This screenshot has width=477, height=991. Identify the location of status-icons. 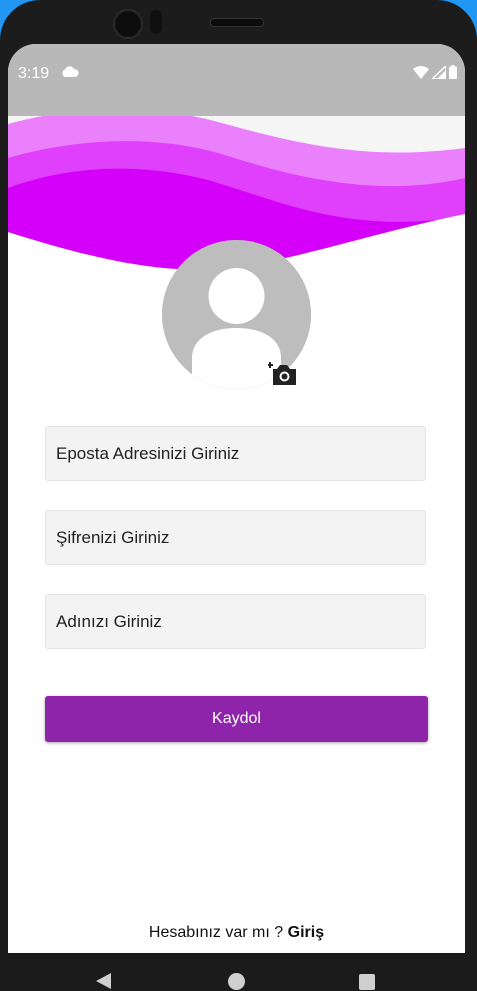
(435, 72).